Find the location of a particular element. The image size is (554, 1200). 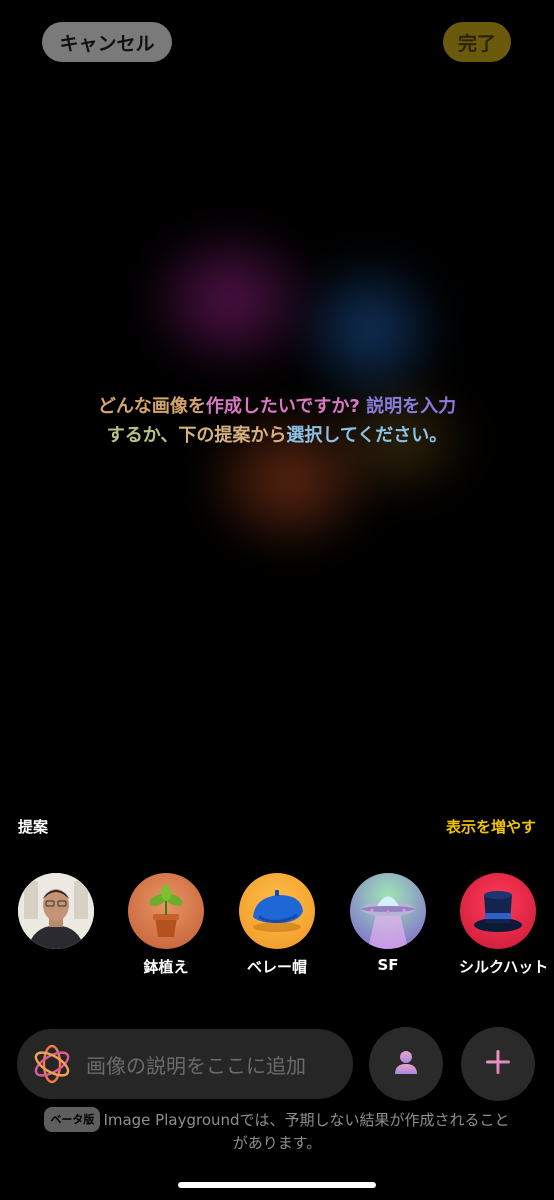

show-more-button: 表示を増やす is located at coordinates (491, 826).